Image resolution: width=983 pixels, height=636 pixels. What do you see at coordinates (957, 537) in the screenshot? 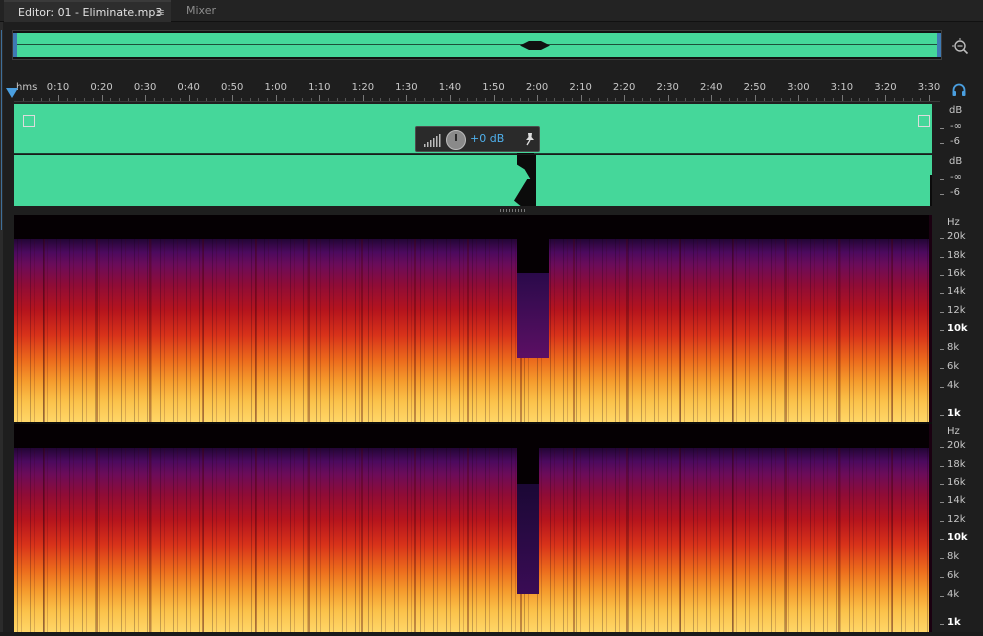
I see `hz-label: 10k` at bounding box center [957, 537].